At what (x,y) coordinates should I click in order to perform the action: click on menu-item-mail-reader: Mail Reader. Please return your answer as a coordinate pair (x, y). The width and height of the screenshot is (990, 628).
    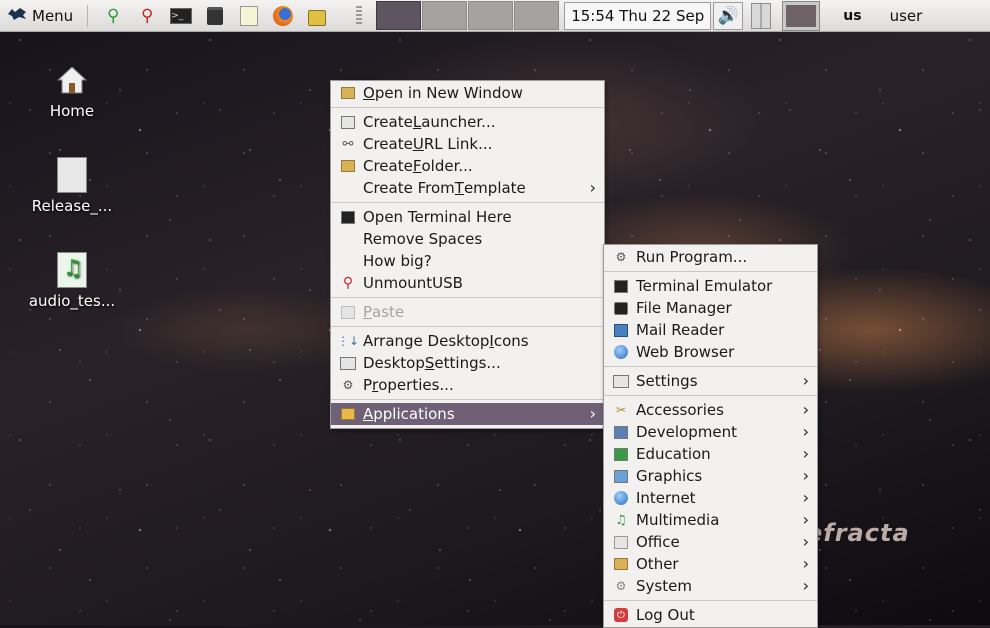
    Looking at the image, I should click on (710, 330).